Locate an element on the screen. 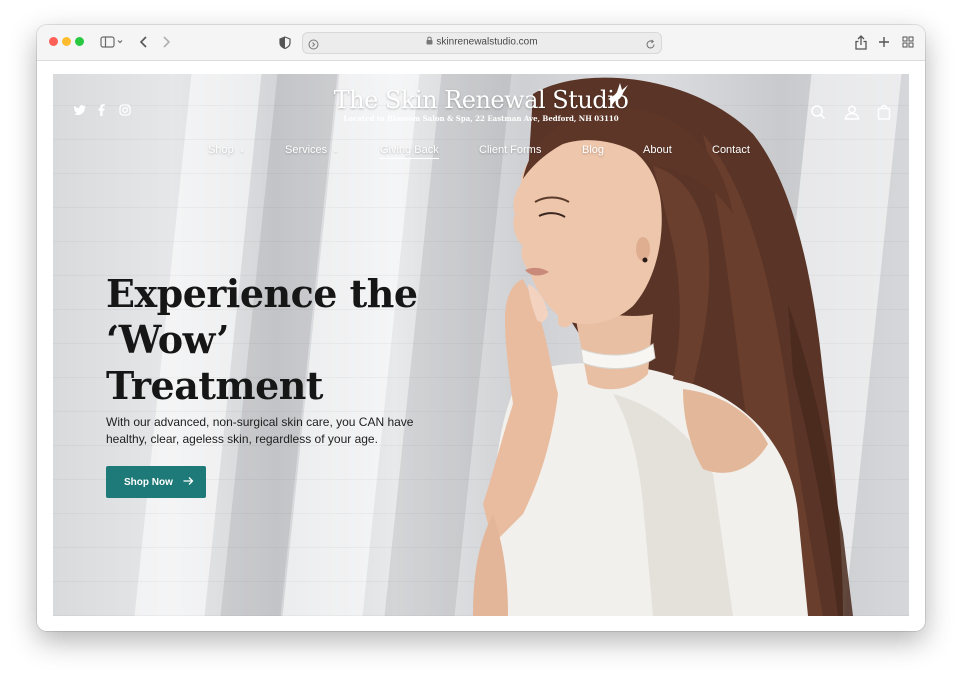 The image size is (960, 679). nav-item-giving-back: Giving Back is located at coordinates (409, 151).